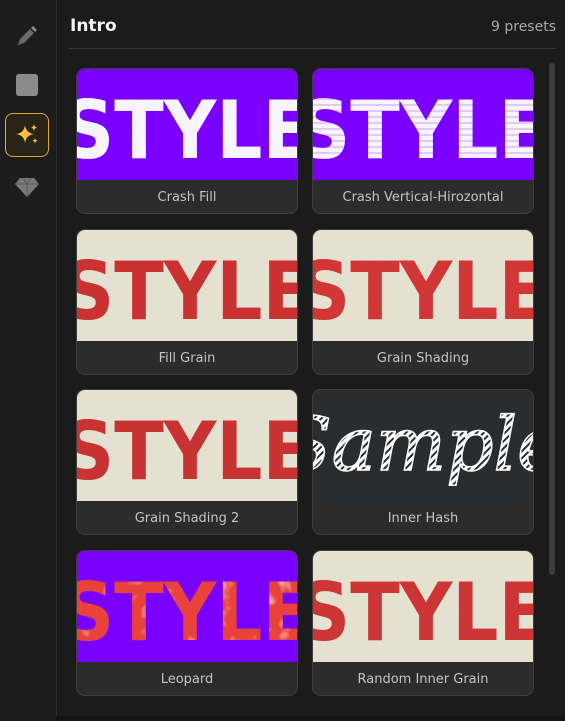  What do you see at coordinates (423, 358) in the screenshot?
I see `preset-label: Grain Shading` at bounding box center [423, 358].